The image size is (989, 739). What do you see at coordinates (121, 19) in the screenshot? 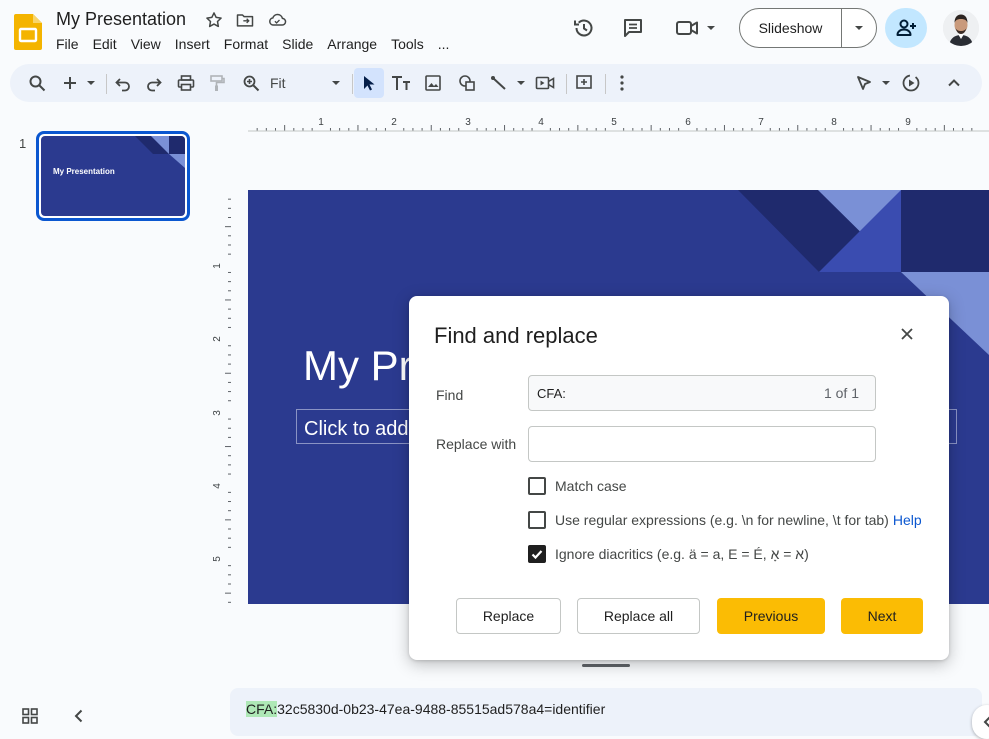
I see `document-title: My Presentation` at bounding box center [121, 19].